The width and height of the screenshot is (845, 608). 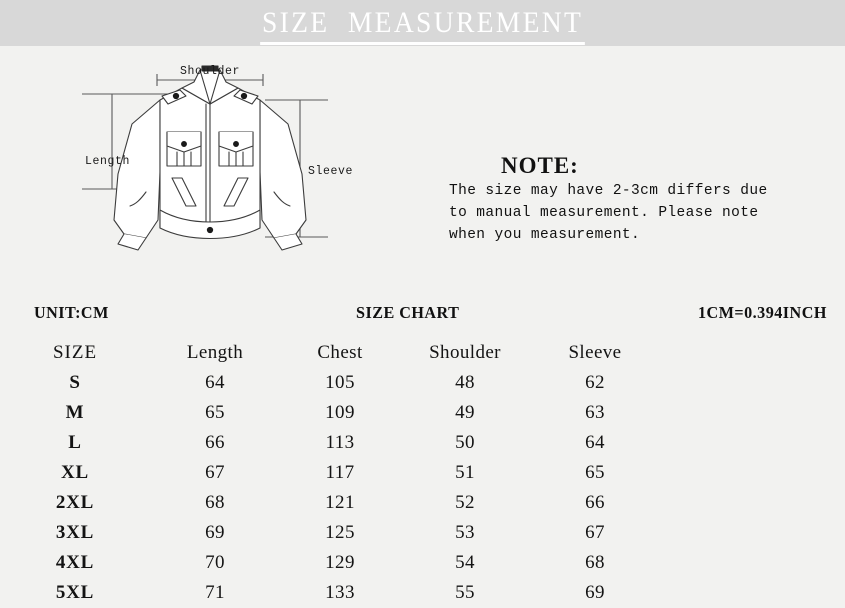 What do you see at coordinates (75, 442) in the screenshot?
I see `cell-size: L` at bounding box center [75, 442].